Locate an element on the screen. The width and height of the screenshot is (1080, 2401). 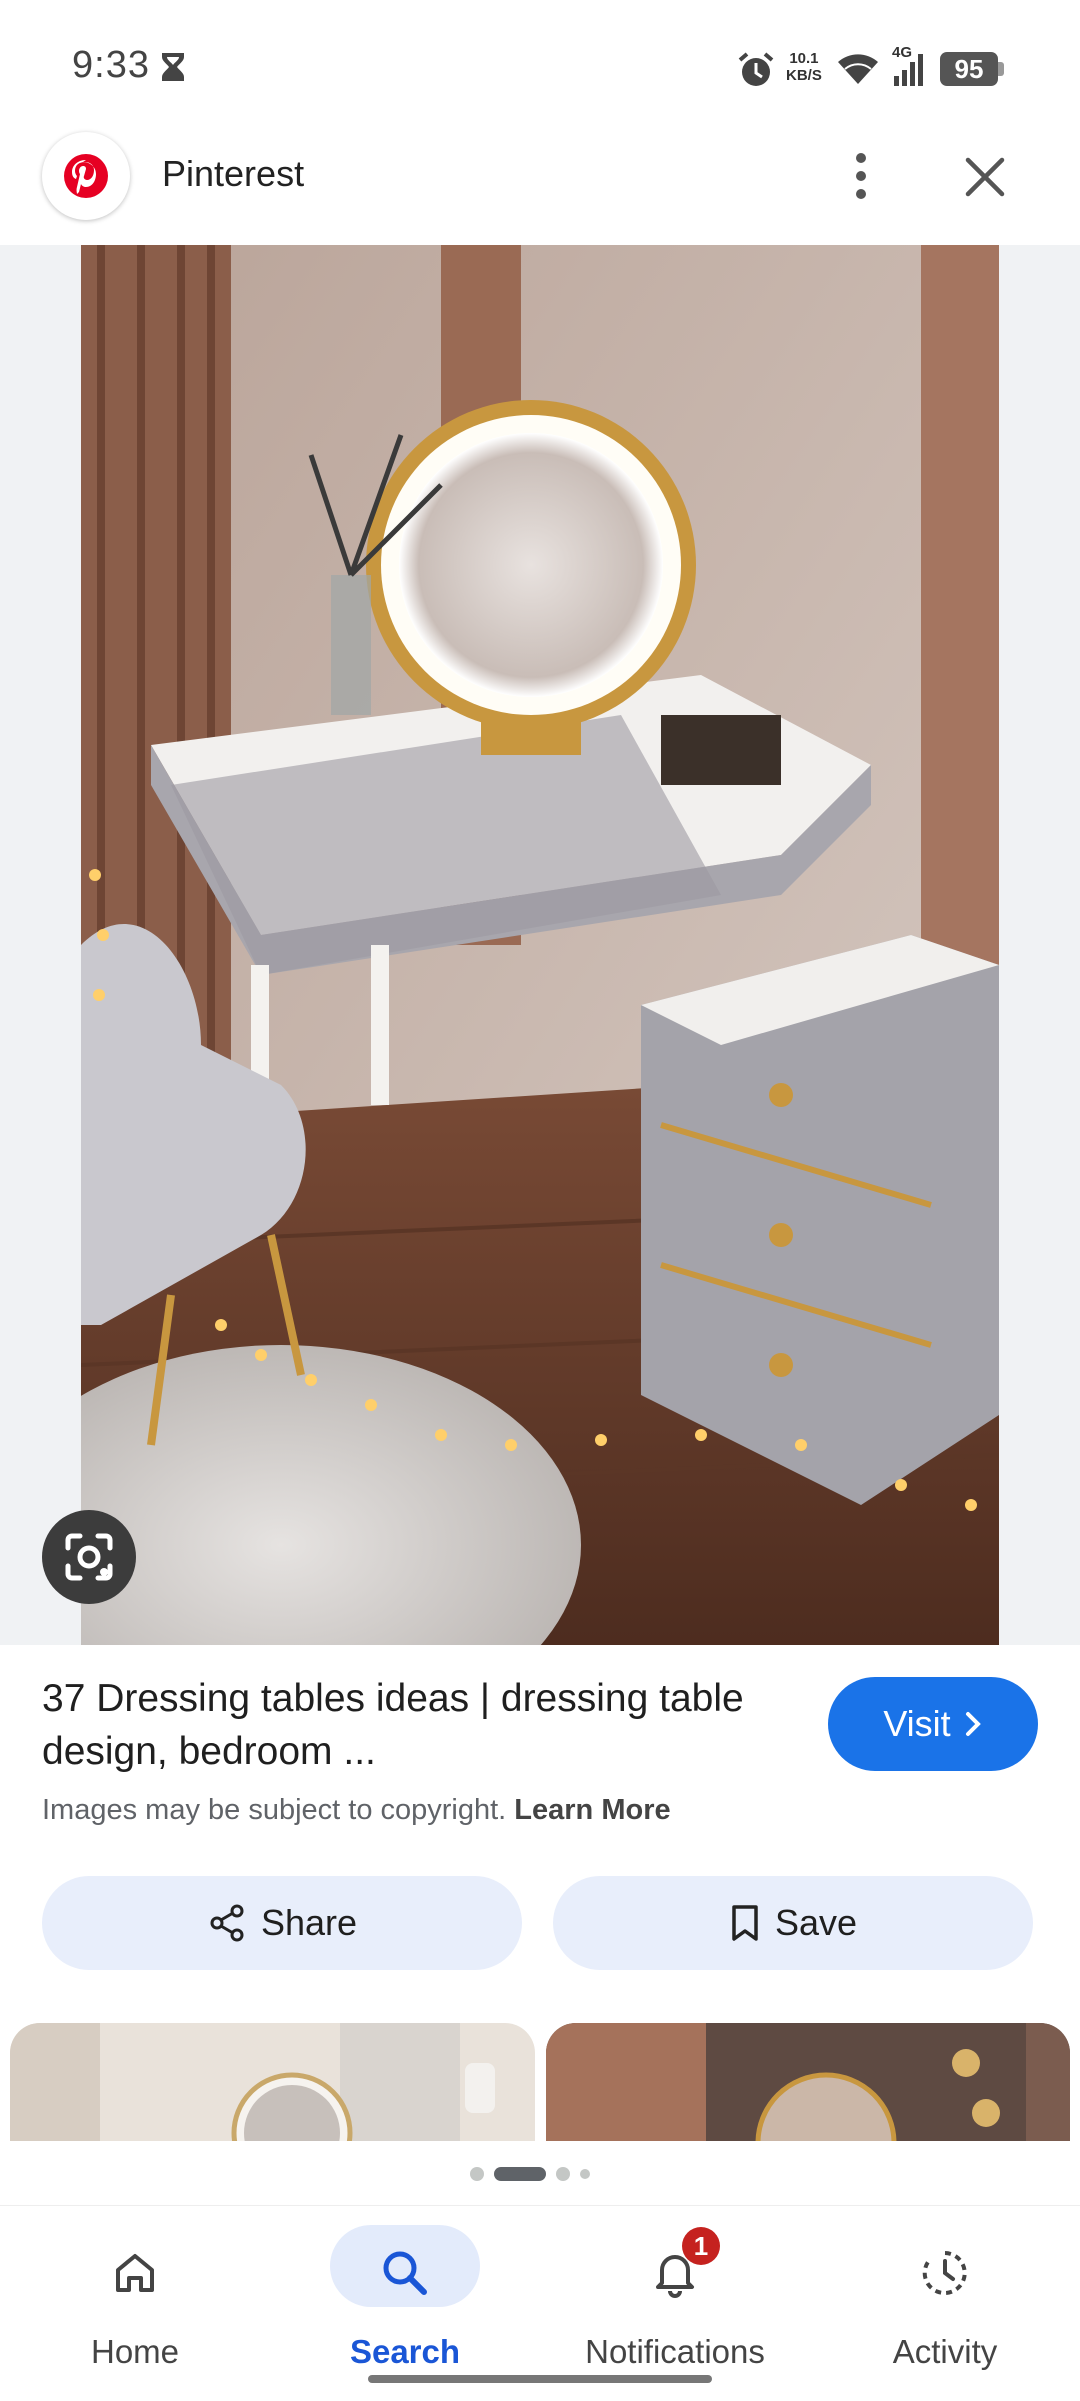
save-button: Save is located at coordinates (793, 1923).